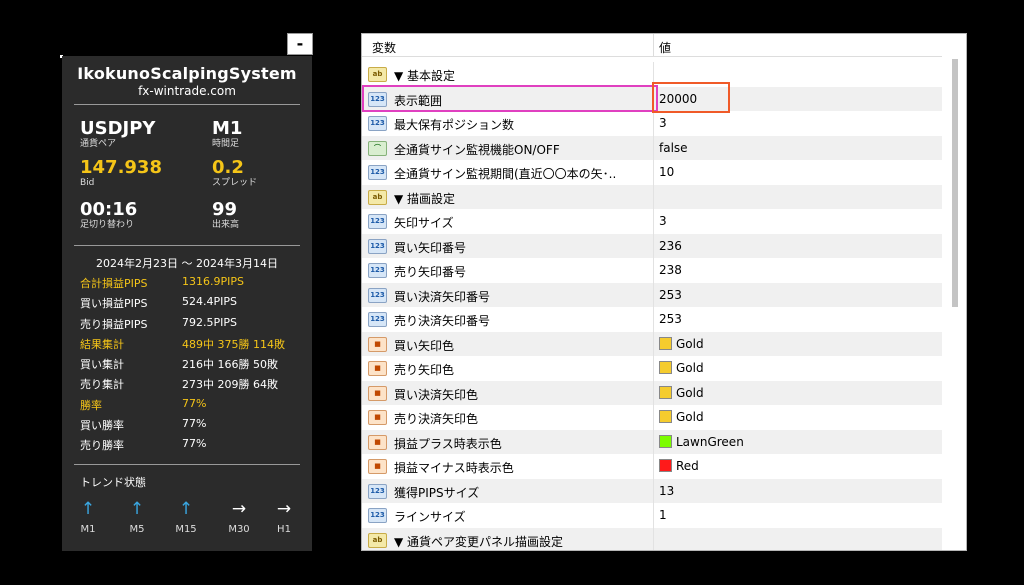 Image resolution: width=1024 pixels, height=585 pixels. I want to click on trend-title: トレンド状態, so click(113, 482).